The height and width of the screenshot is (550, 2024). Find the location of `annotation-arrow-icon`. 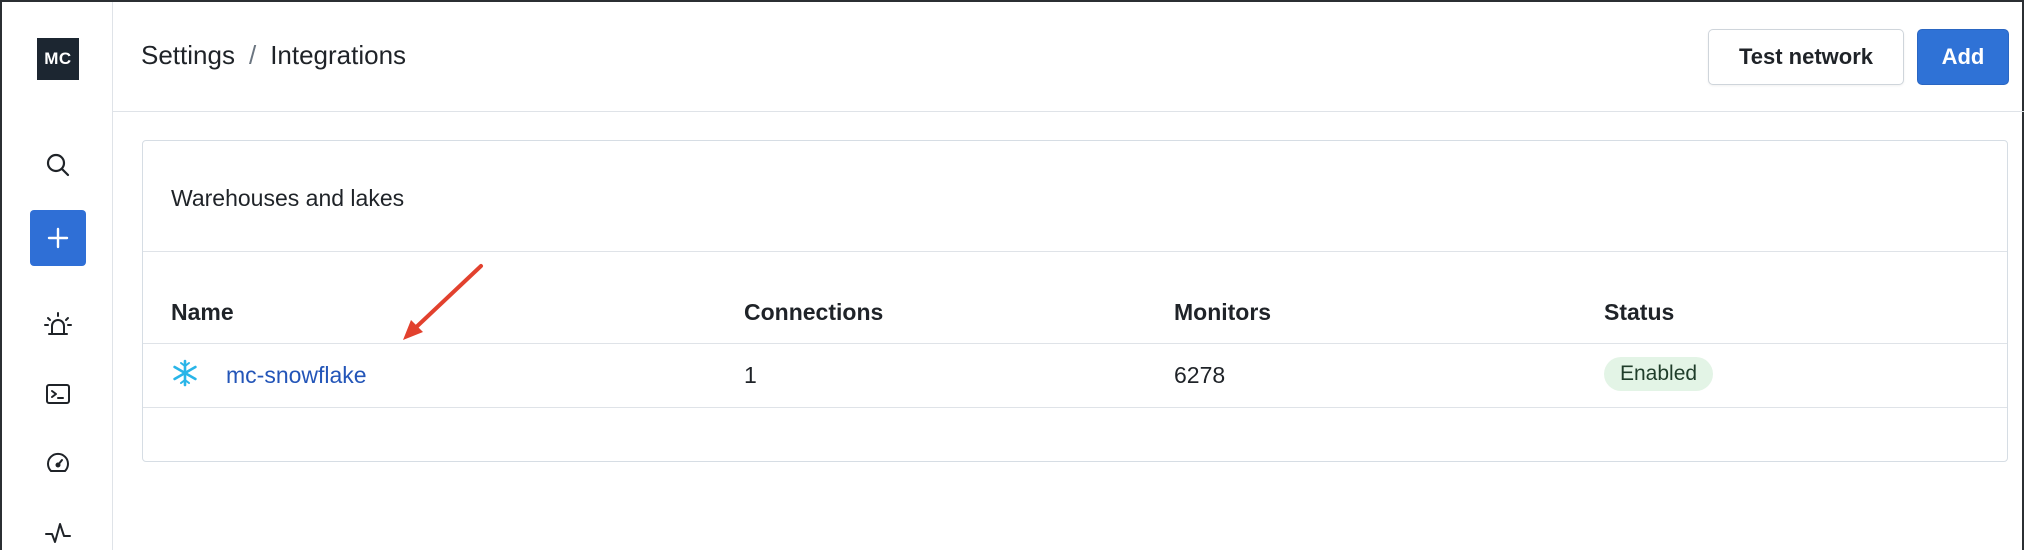

annotation-arrow-icon is located at coordinates (443, 302).